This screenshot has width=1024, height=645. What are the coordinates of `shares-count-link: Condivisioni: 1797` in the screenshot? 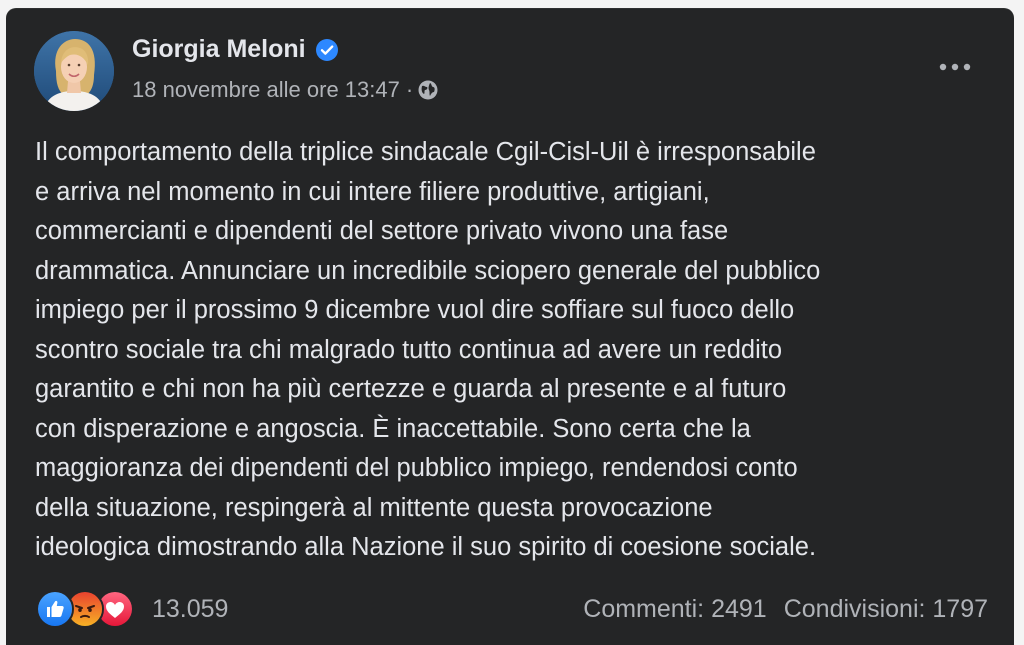 It's located at (886, 609).